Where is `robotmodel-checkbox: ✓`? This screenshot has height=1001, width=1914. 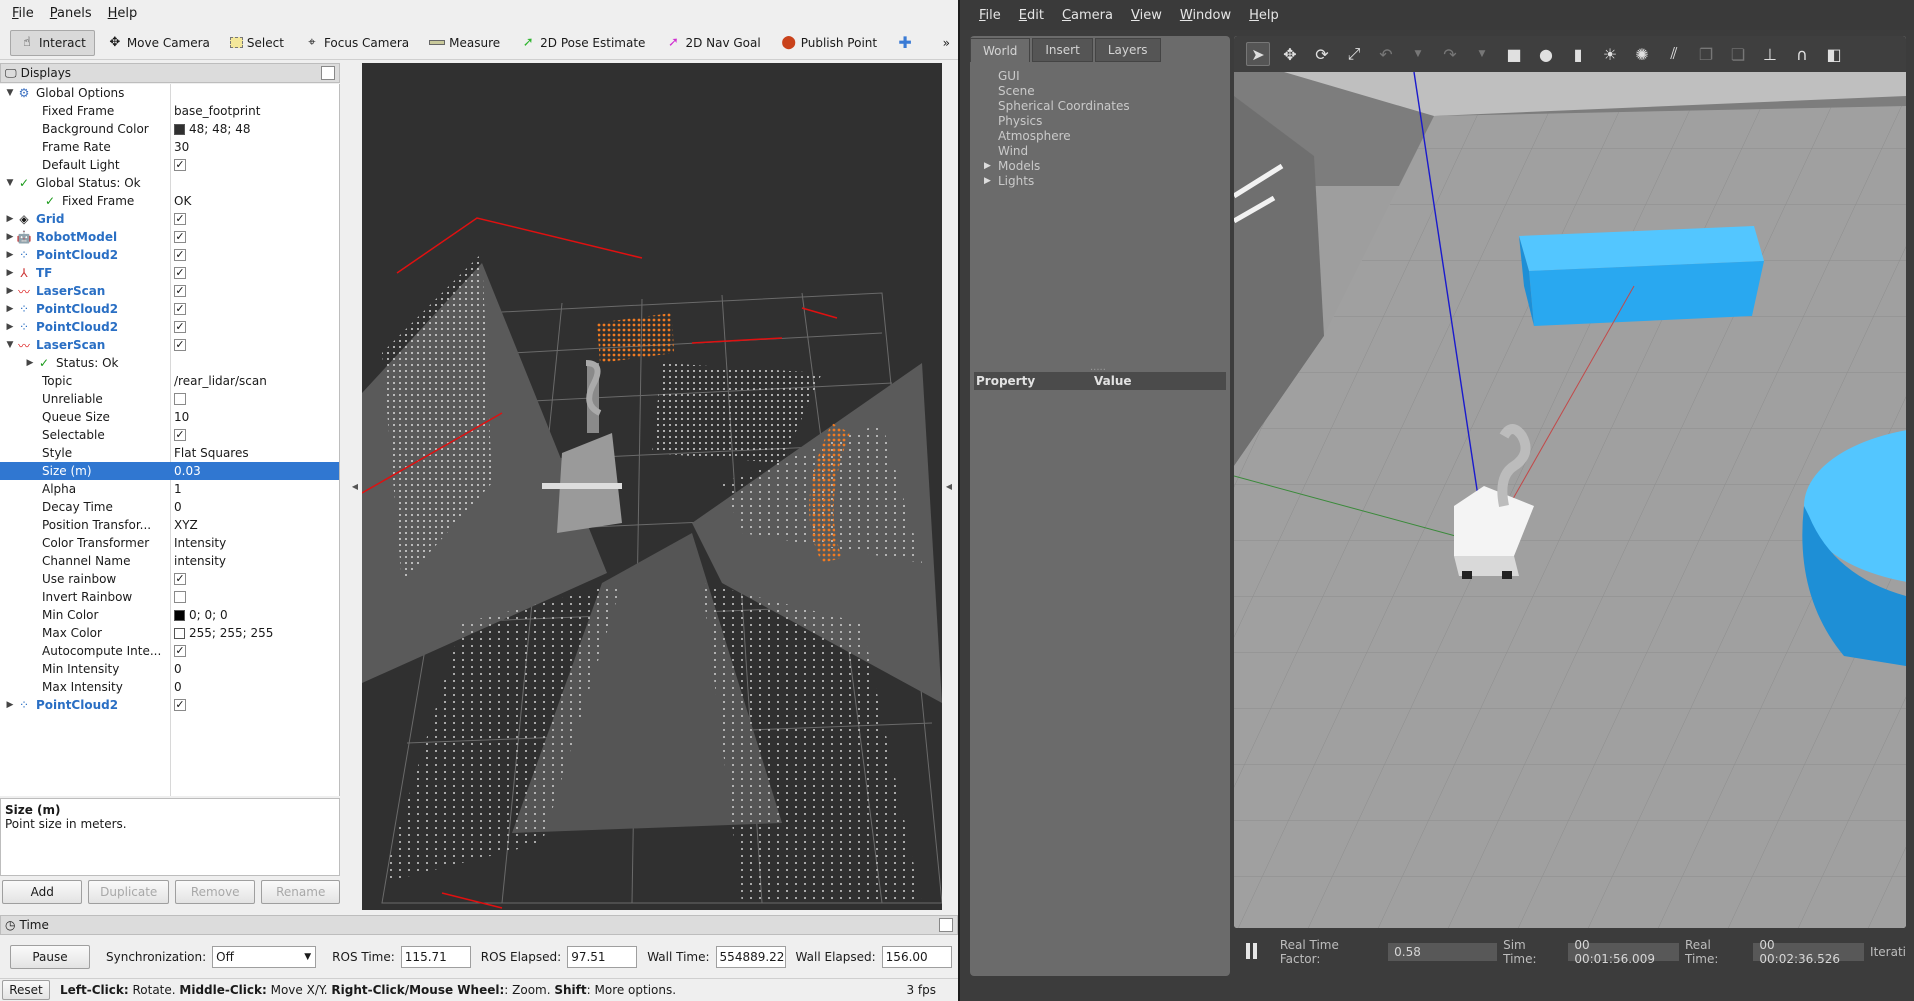
robotmodel-checkbox: ✓ is located at coordinates (180, 237).